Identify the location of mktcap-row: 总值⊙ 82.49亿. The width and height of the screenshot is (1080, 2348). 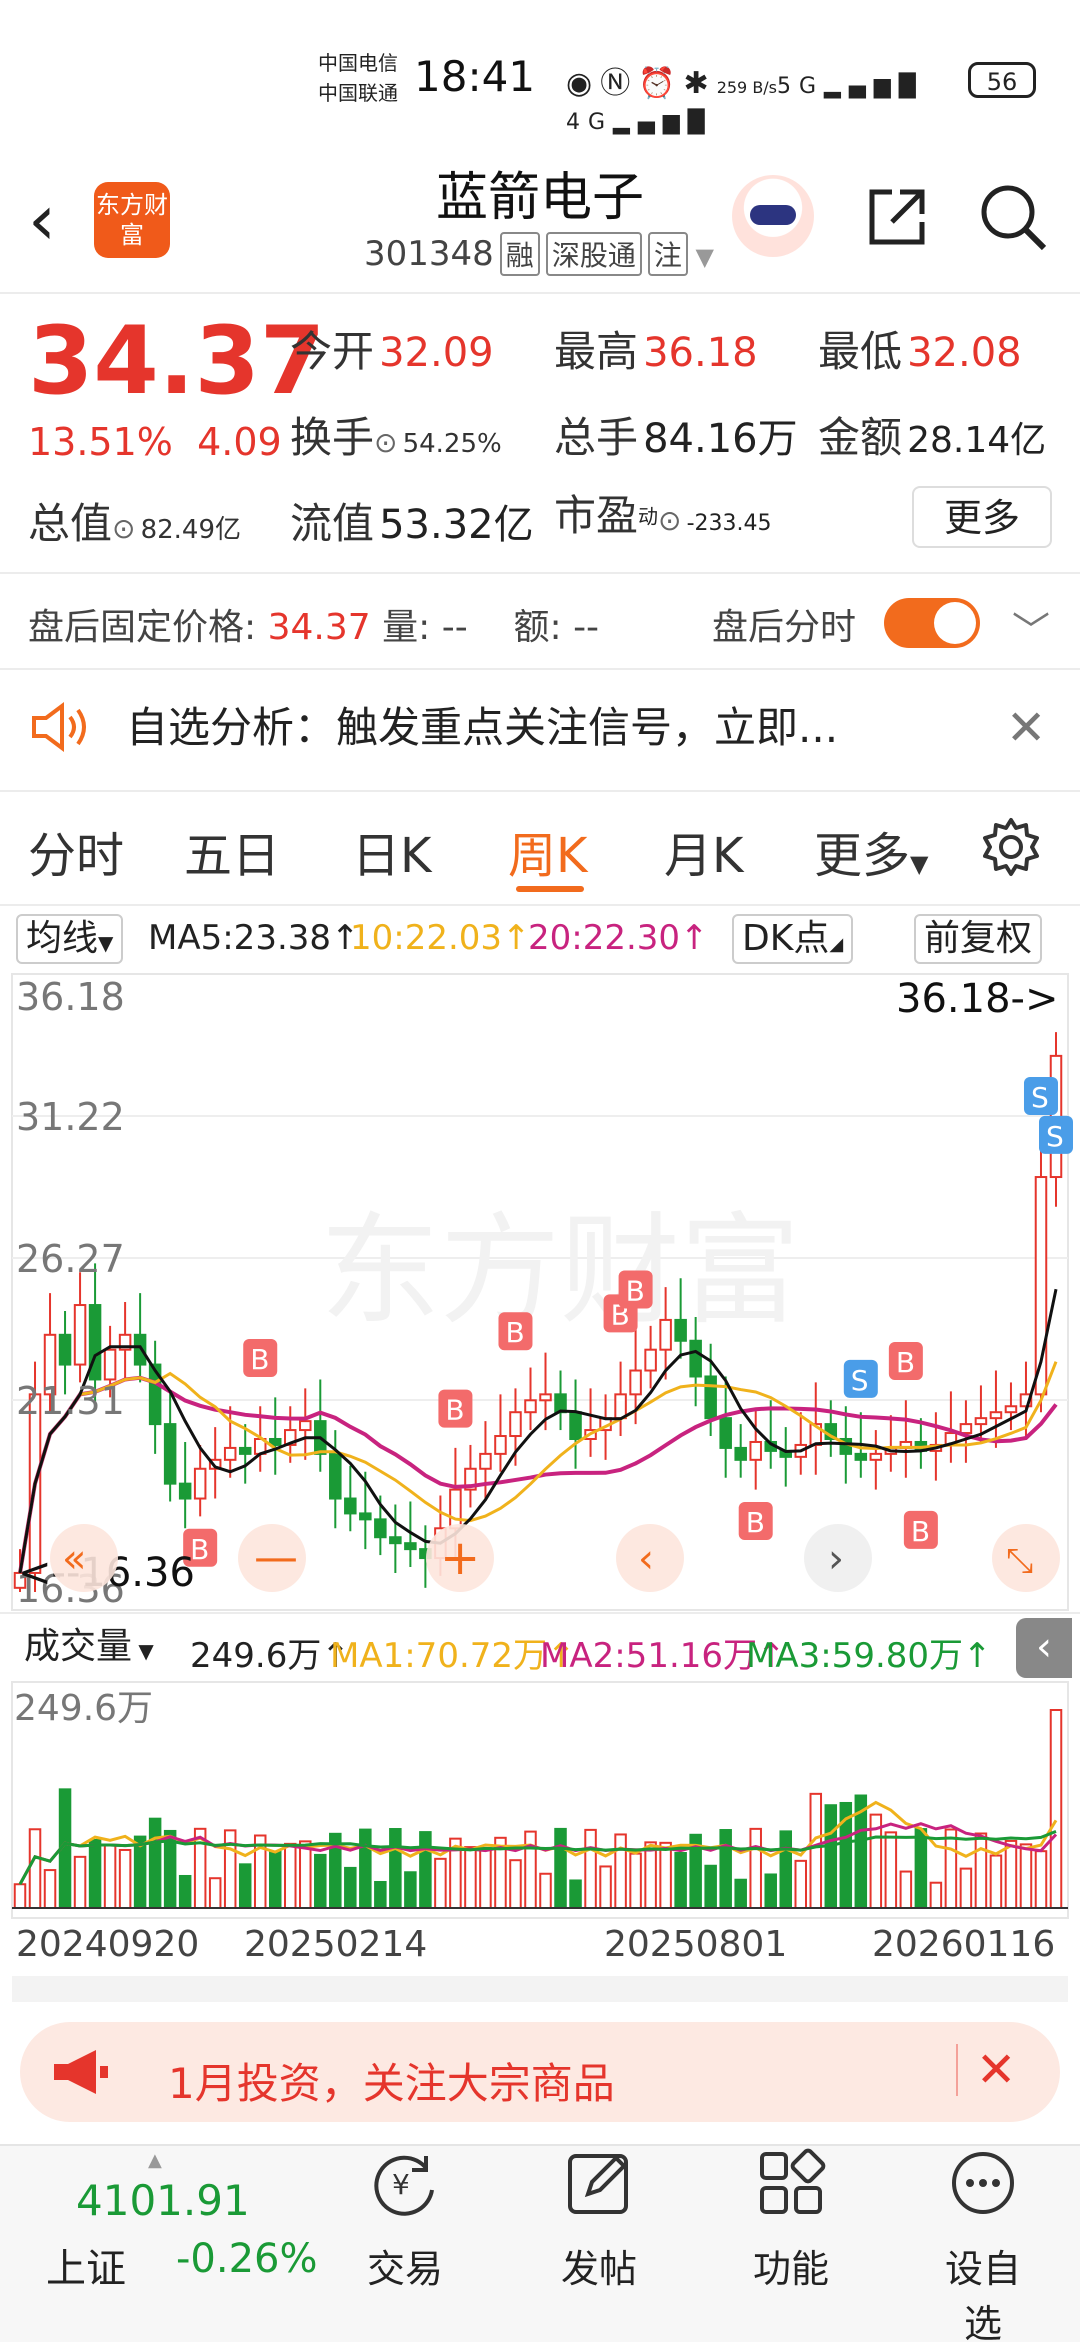
(134, 520).